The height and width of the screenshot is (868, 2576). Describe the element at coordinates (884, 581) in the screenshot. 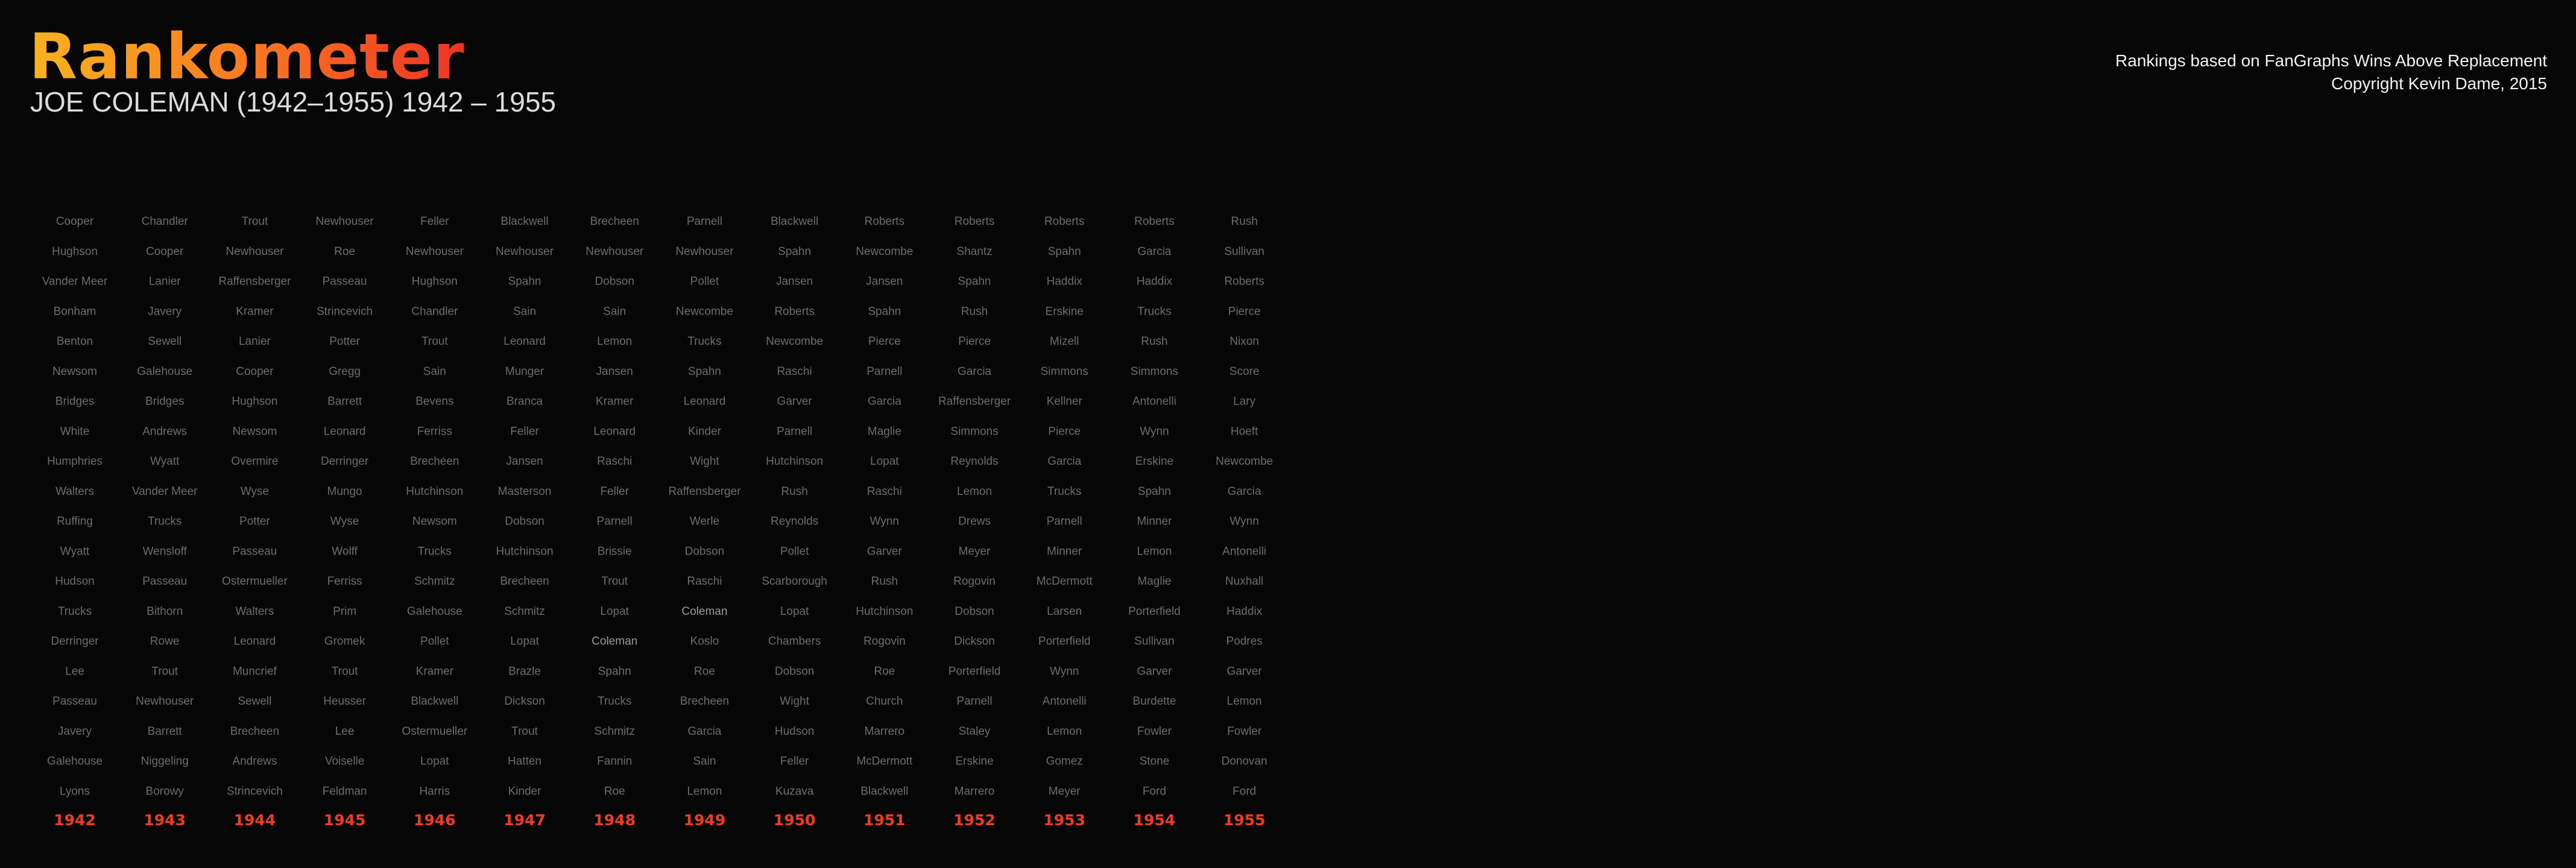

I see `ranked-pitcher-name: Rush` at that location.